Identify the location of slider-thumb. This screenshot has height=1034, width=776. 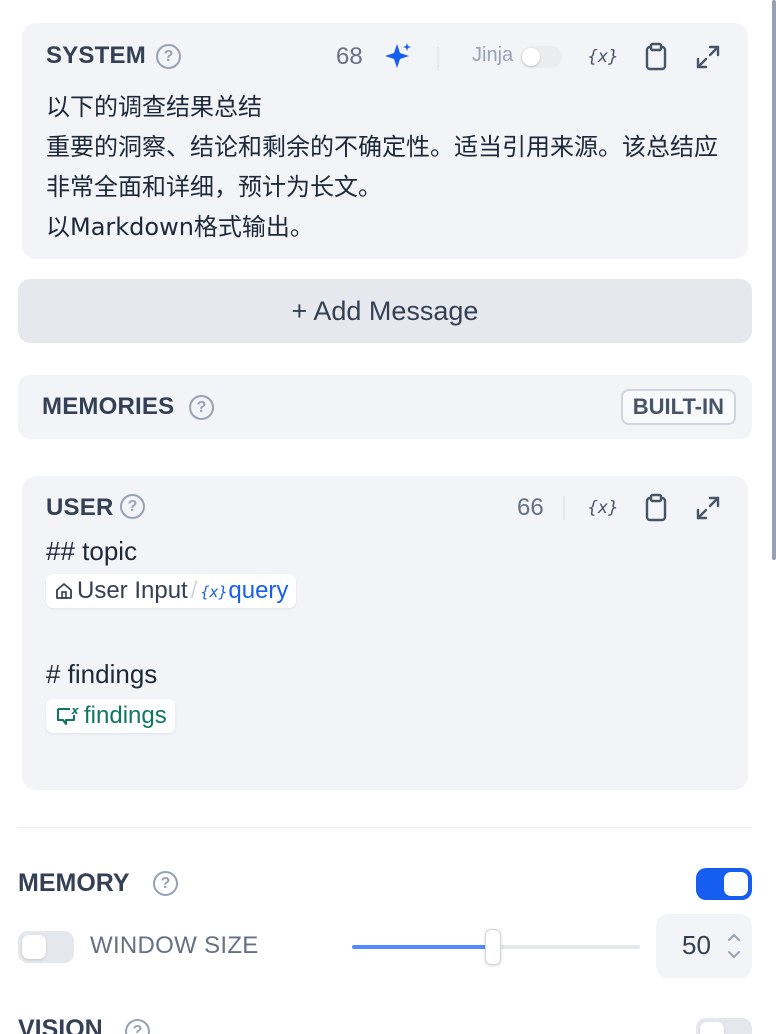
(493, 947).